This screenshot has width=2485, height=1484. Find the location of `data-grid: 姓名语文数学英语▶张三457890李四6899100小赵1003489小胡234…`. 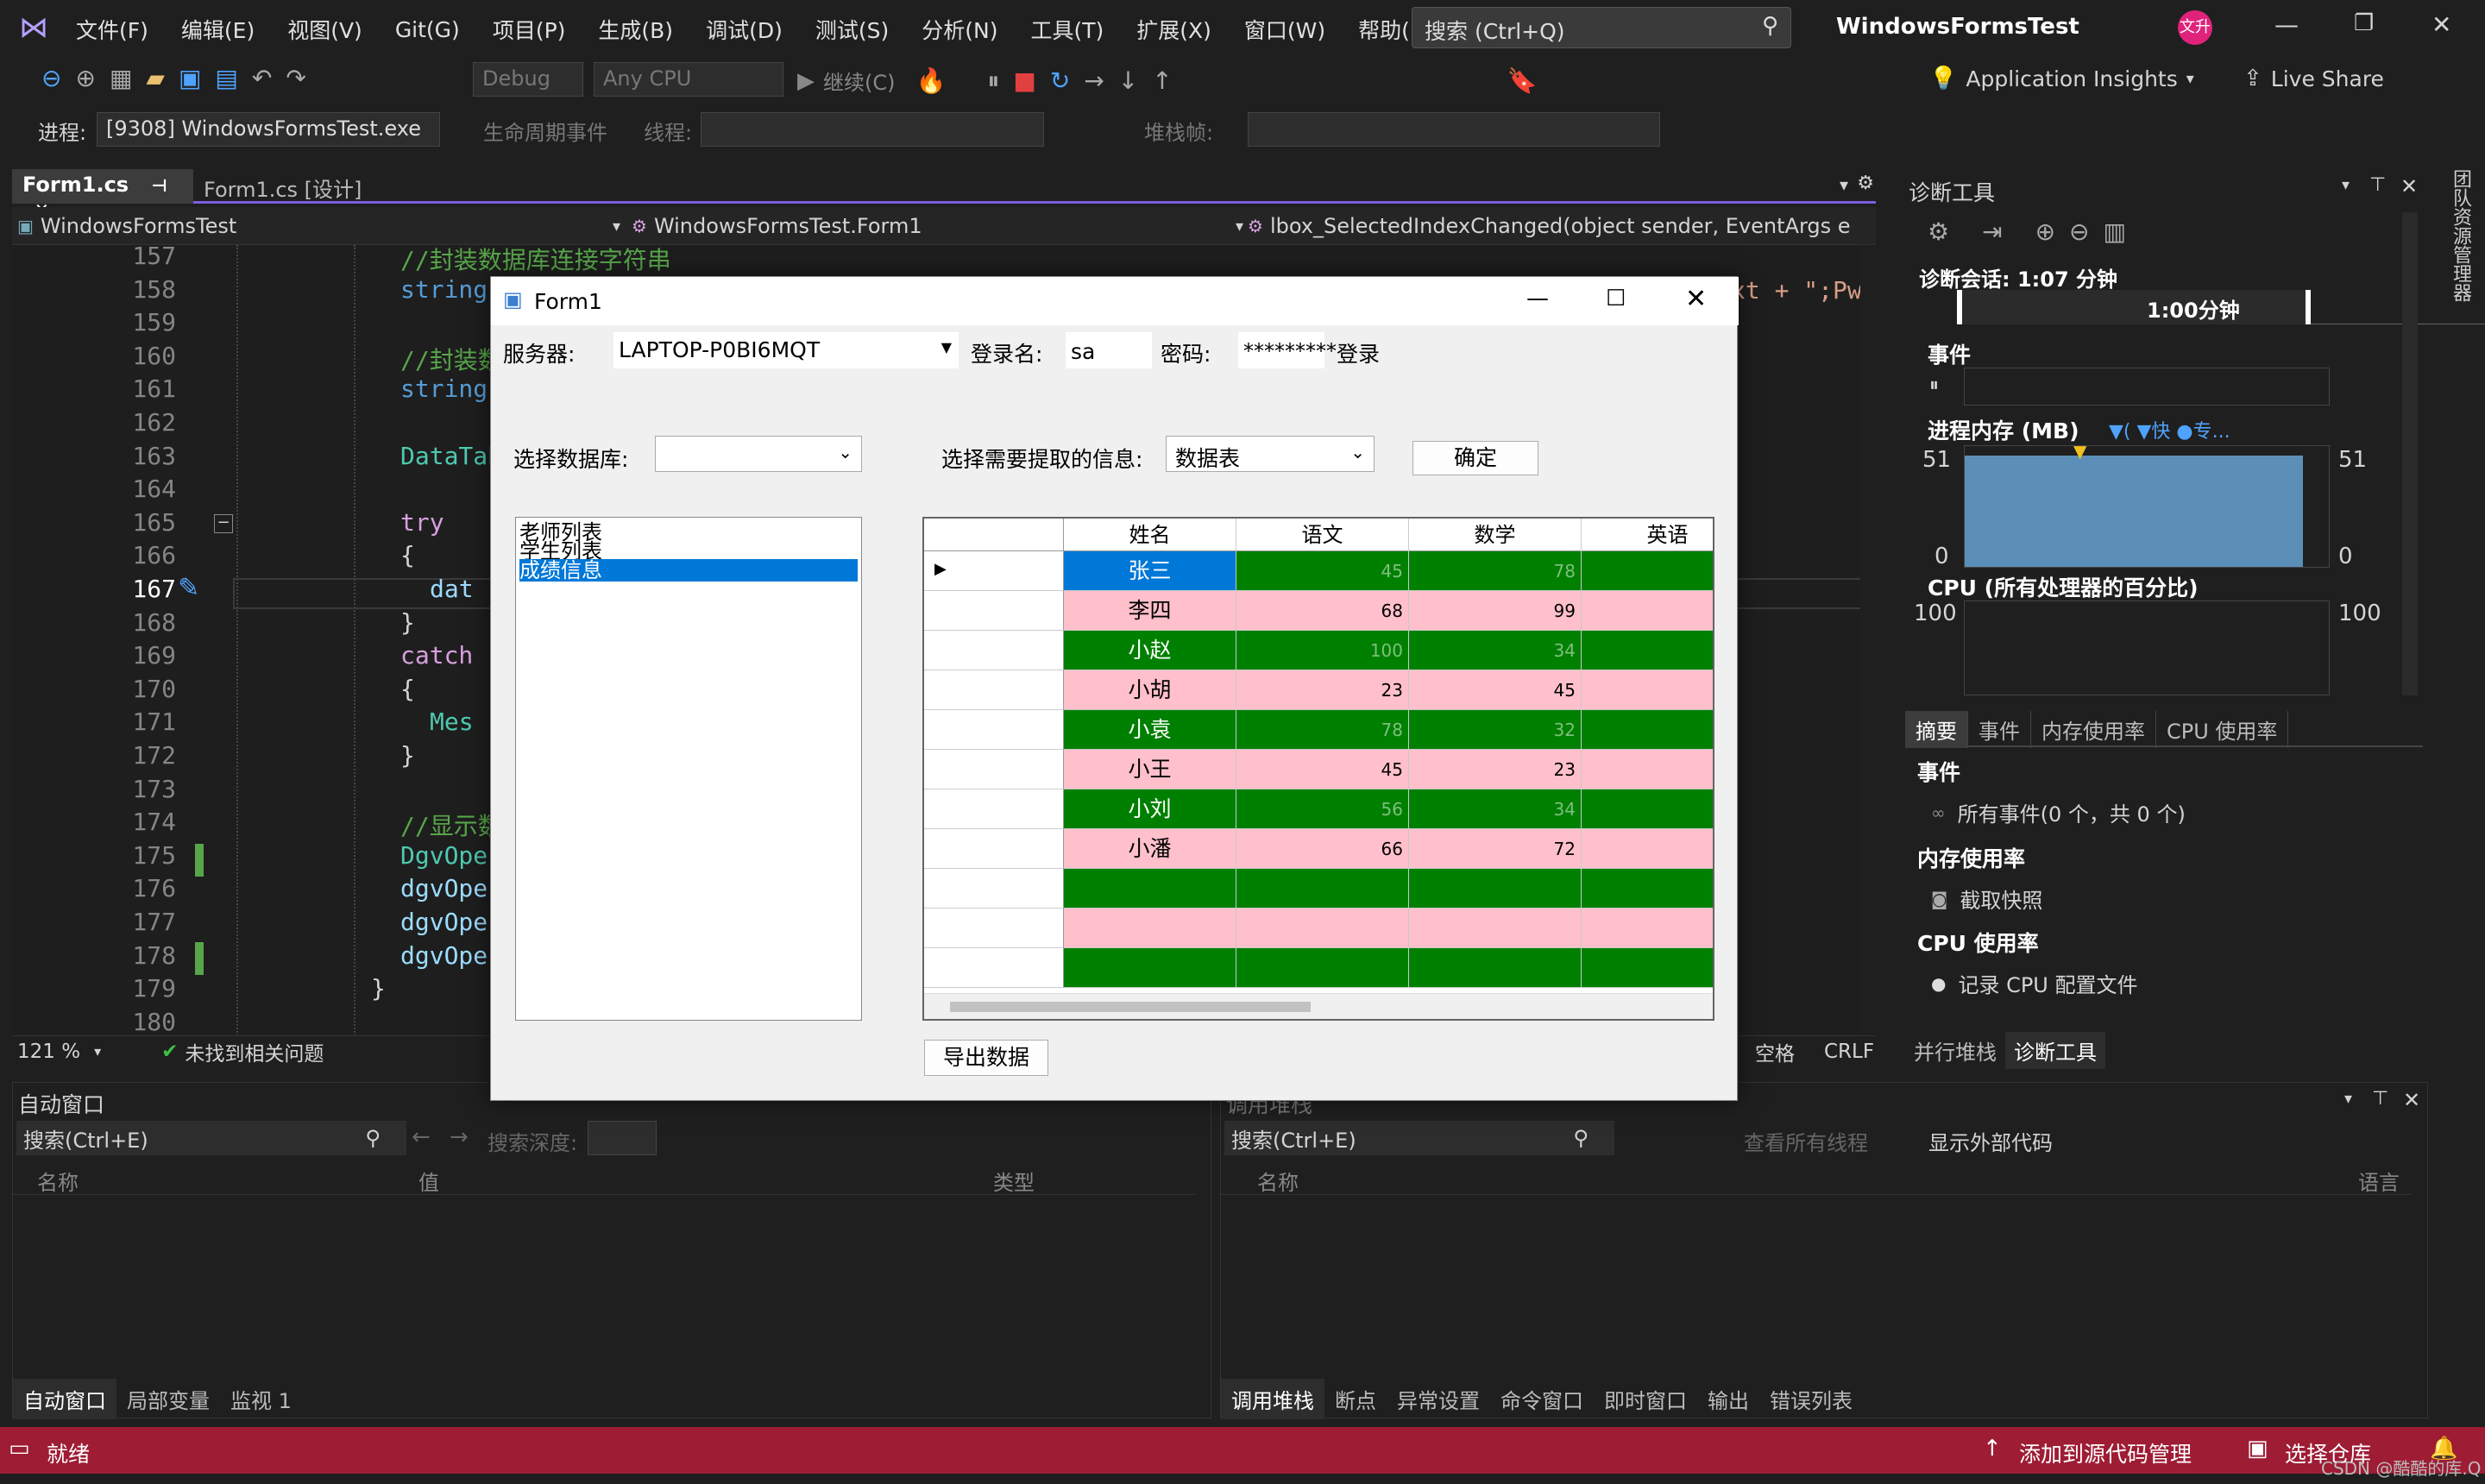

data-grid: 姓名语文数学英语▶张三457890李四6899100小赵1003489小胡234… is located at coordinates (1318, 769).